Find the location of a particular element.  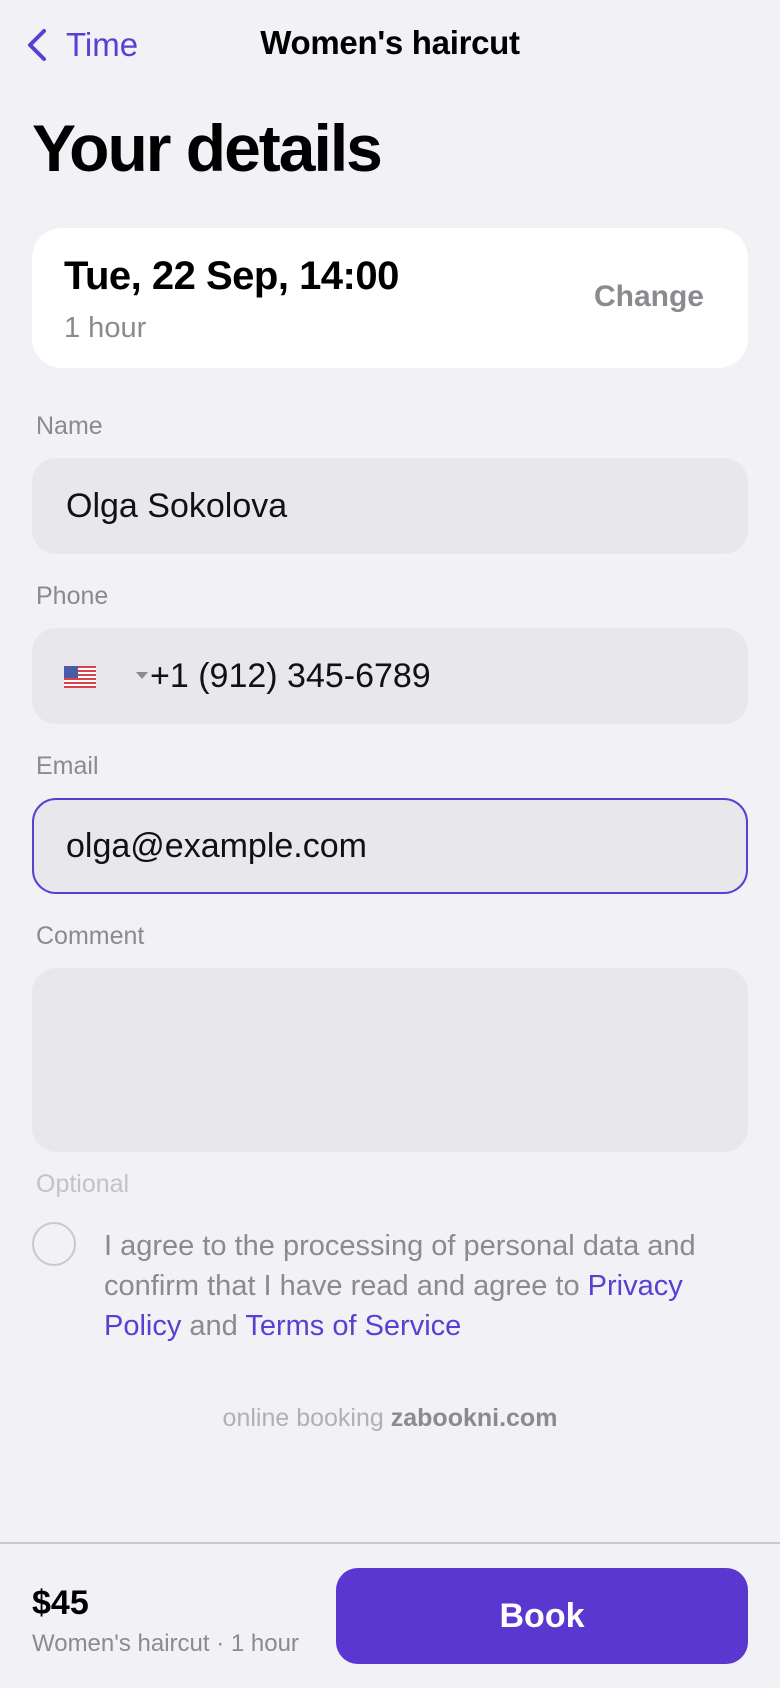

name-value: Olga Sokolova is located at coordinates (177, 505).